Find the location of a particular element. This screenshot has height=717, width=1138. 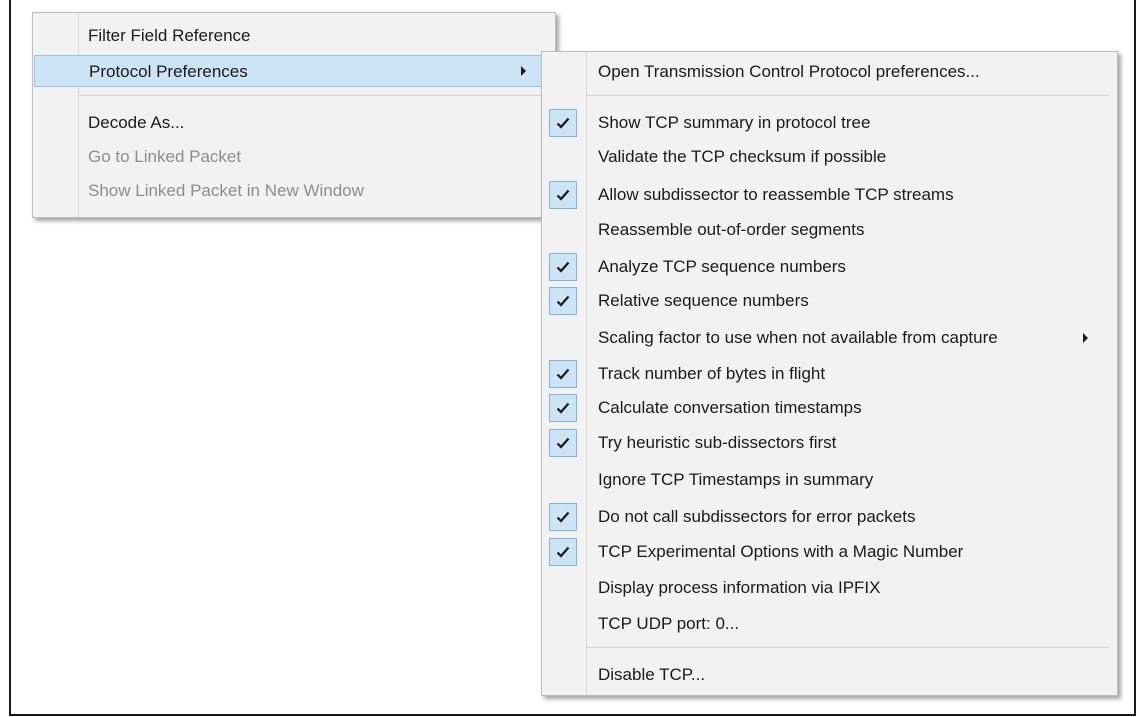

menu-item-label: Protocol Preferences is located at coordinates (168, 71).